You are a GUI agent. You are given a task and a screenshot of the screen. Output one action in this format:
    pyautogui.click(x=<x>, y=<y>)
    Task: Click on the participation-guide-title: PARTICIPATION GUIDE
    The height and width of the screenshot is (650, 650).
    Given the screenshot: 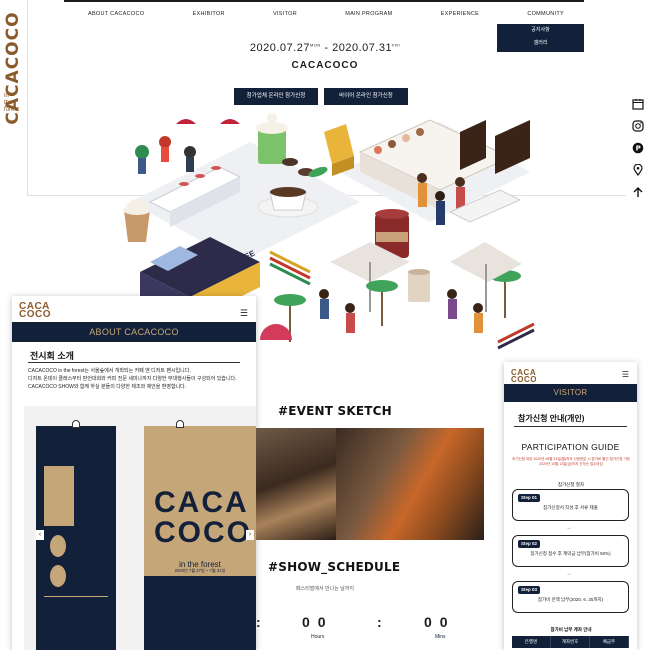 What is the action you would take?
    pyautogui.click(x=570, y=447)
    